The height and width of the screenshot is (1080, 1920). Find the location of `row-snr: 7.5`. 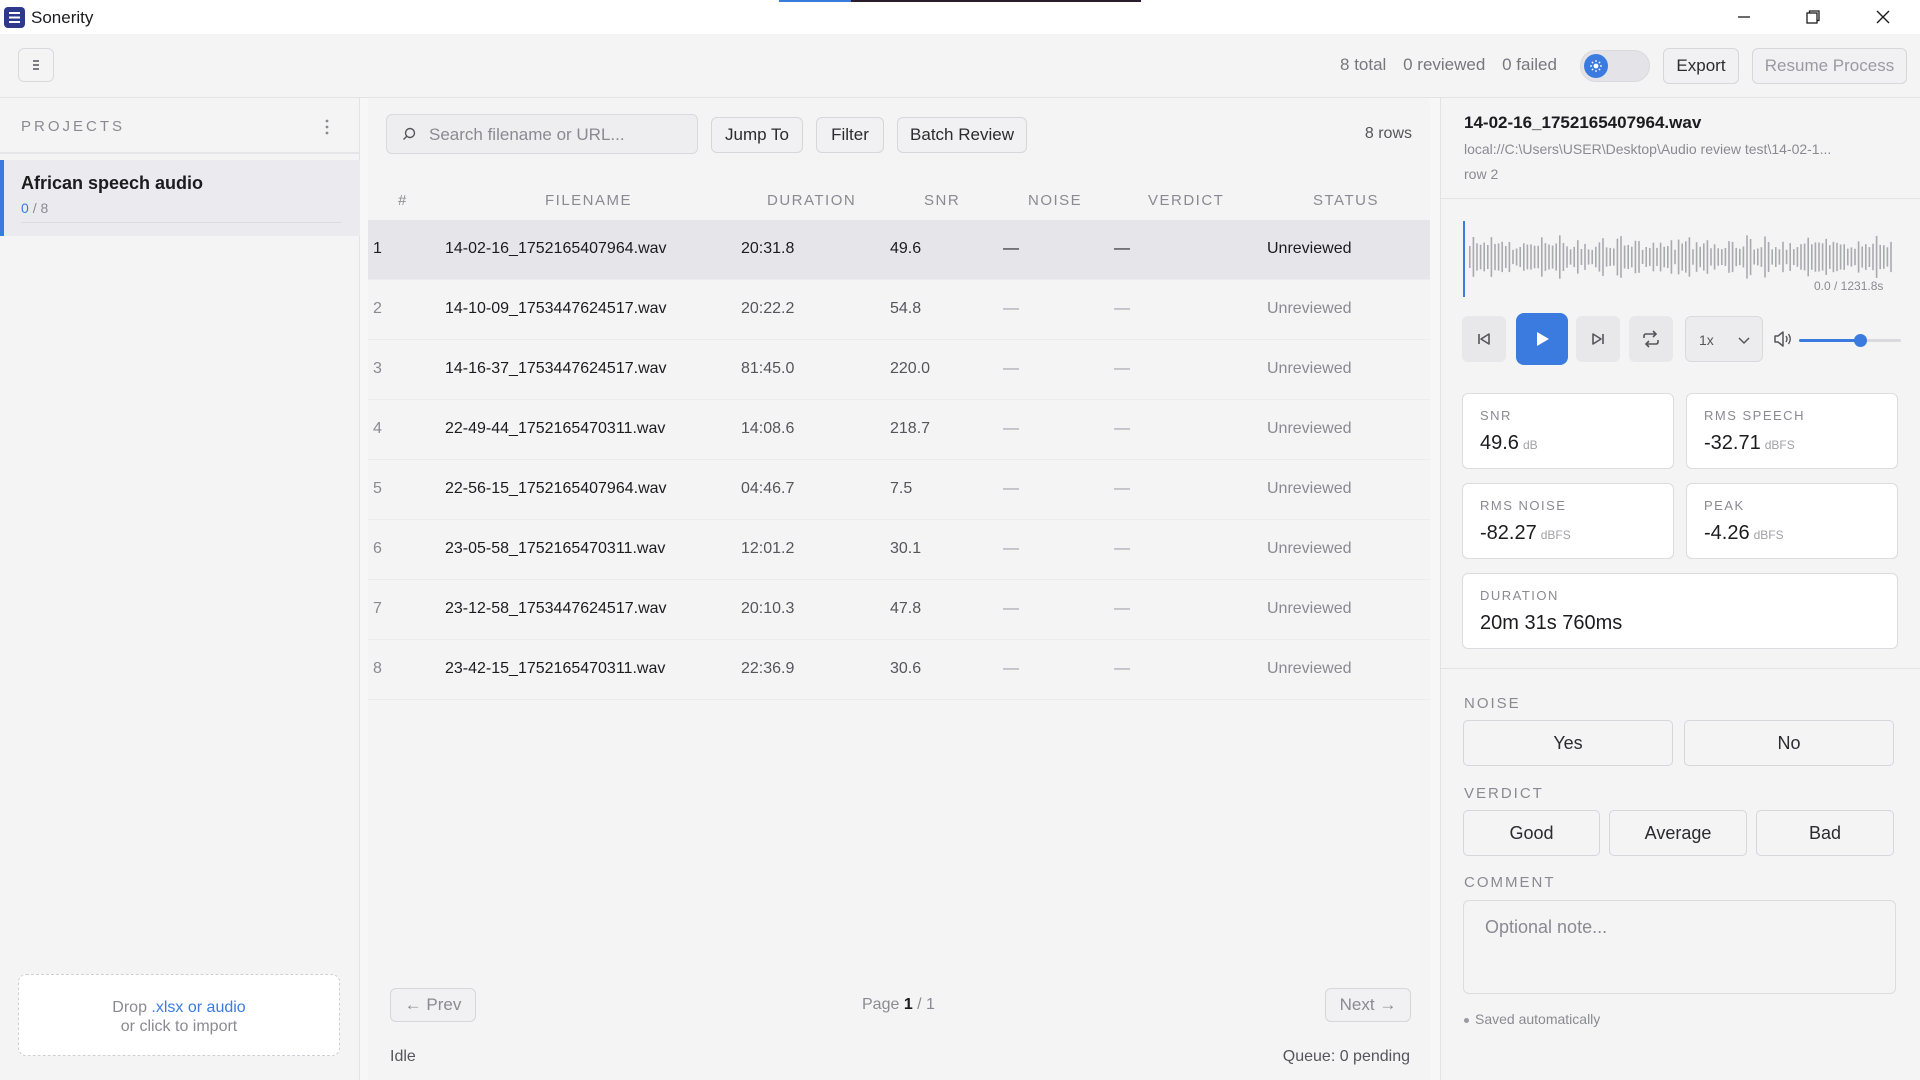

row-snr: 7.5 is located at coordinates (901, 488).